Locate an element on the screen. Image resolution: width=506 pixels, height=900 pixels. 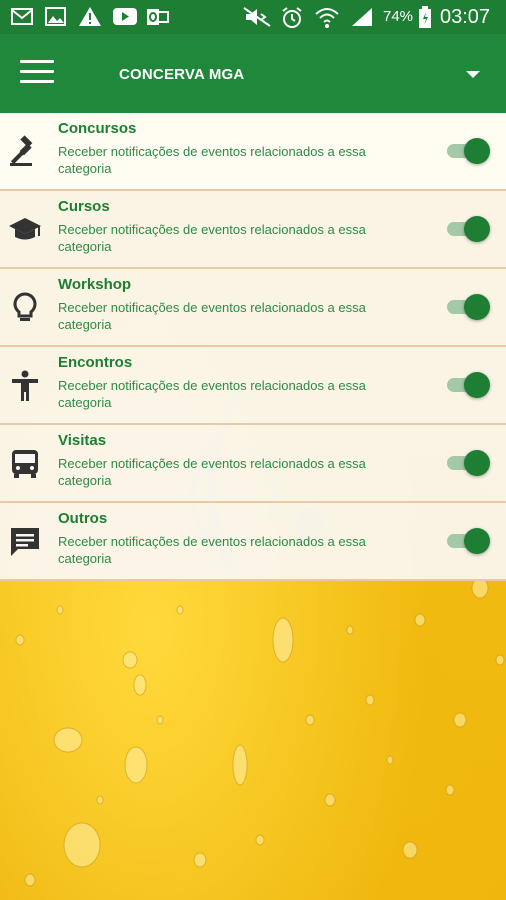
wifi-icon is located at coordinates (327, 18).